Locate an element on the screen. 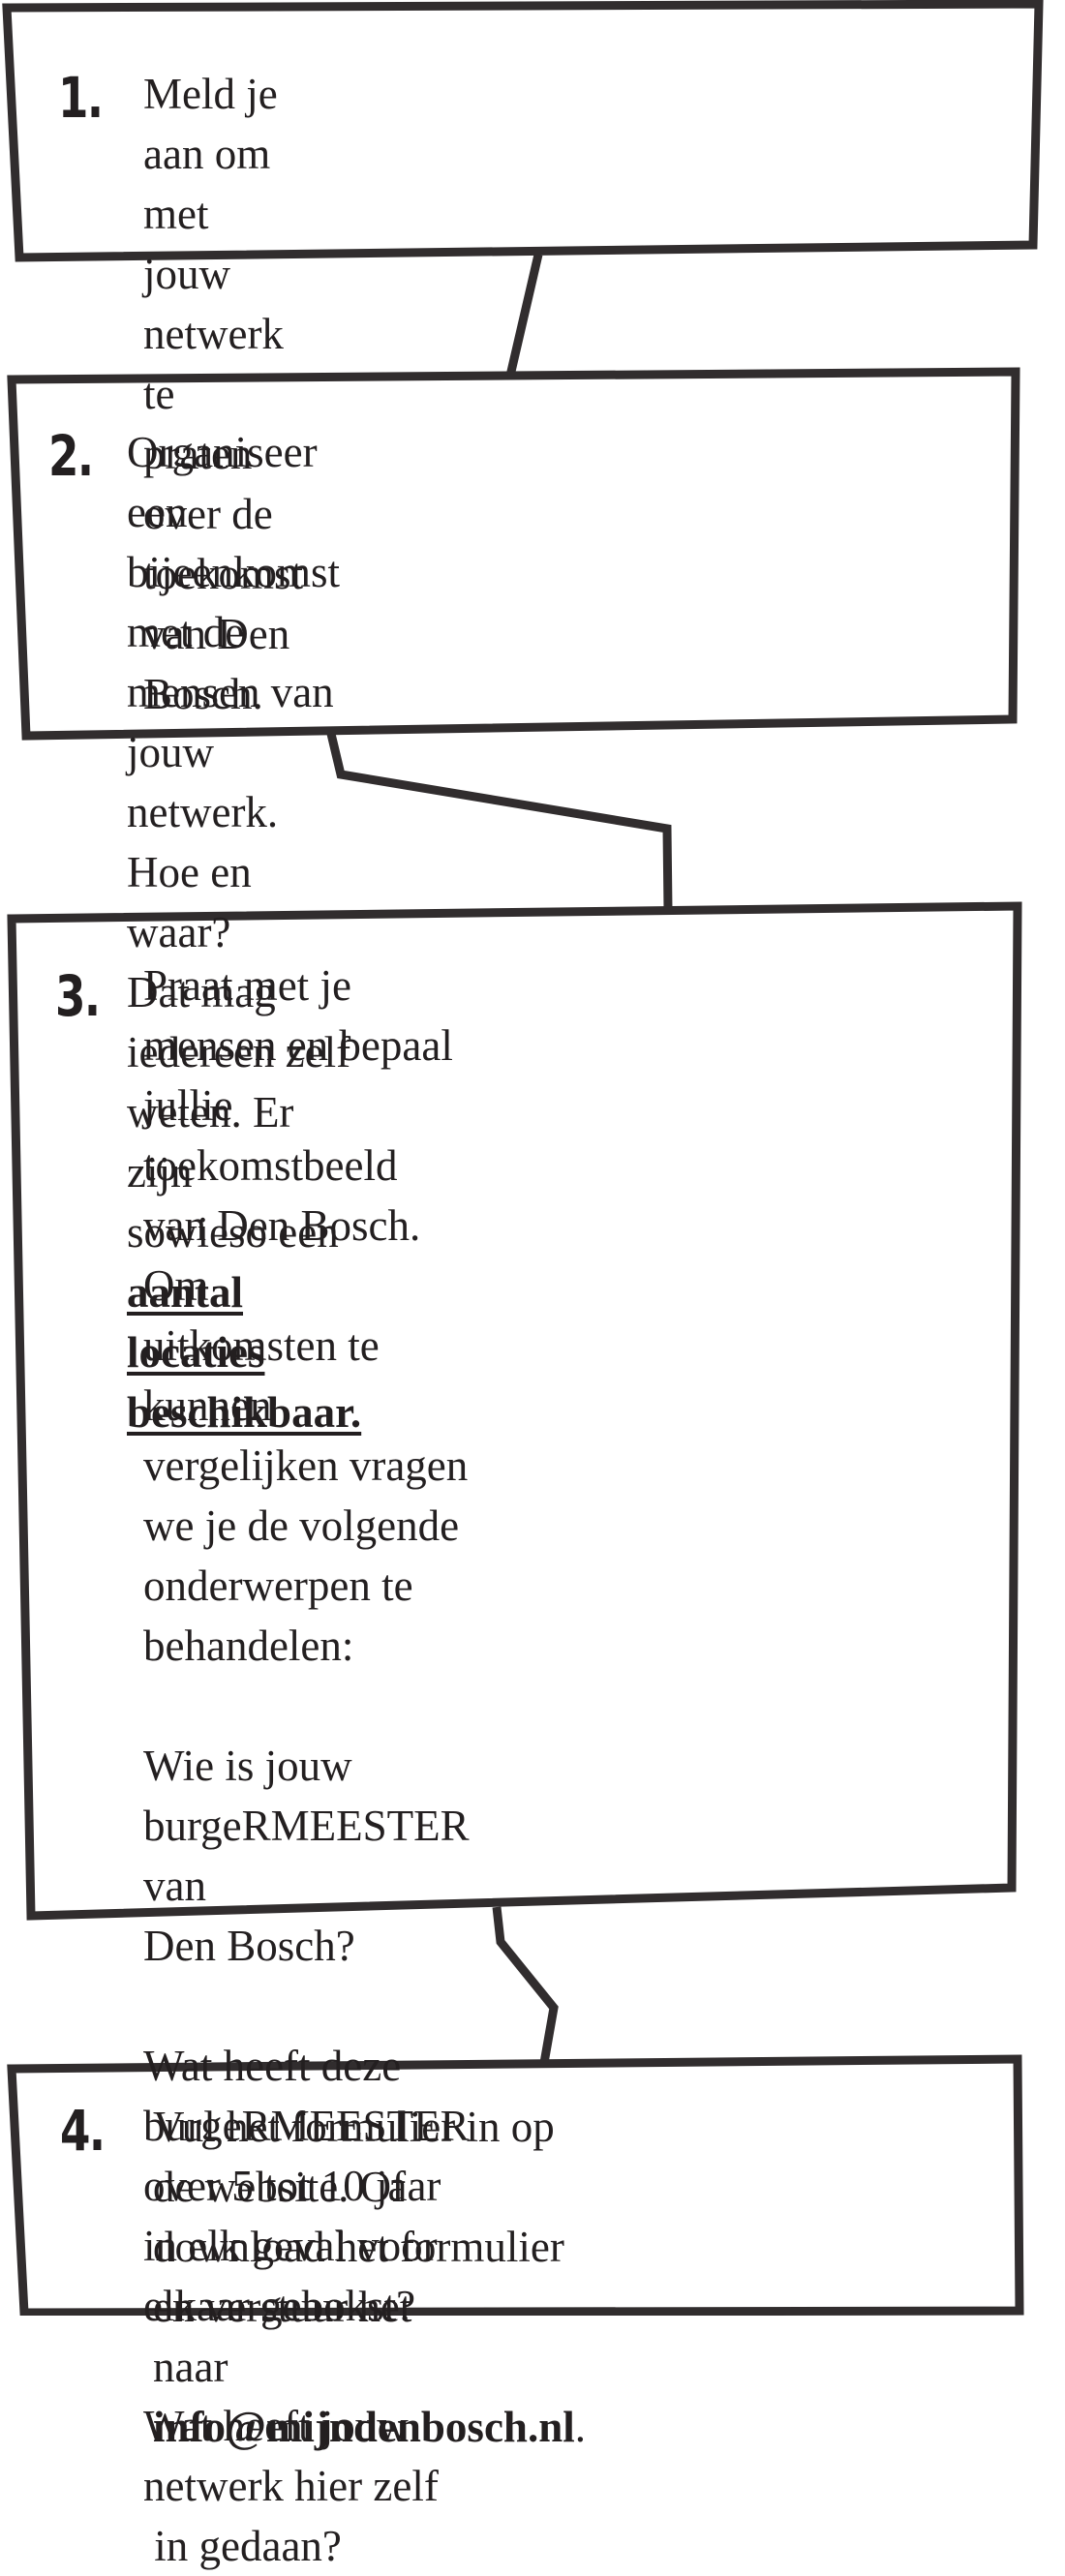  step-2-line: Organiseer een bijeenkomst met de is located at coordinates (233, 542).